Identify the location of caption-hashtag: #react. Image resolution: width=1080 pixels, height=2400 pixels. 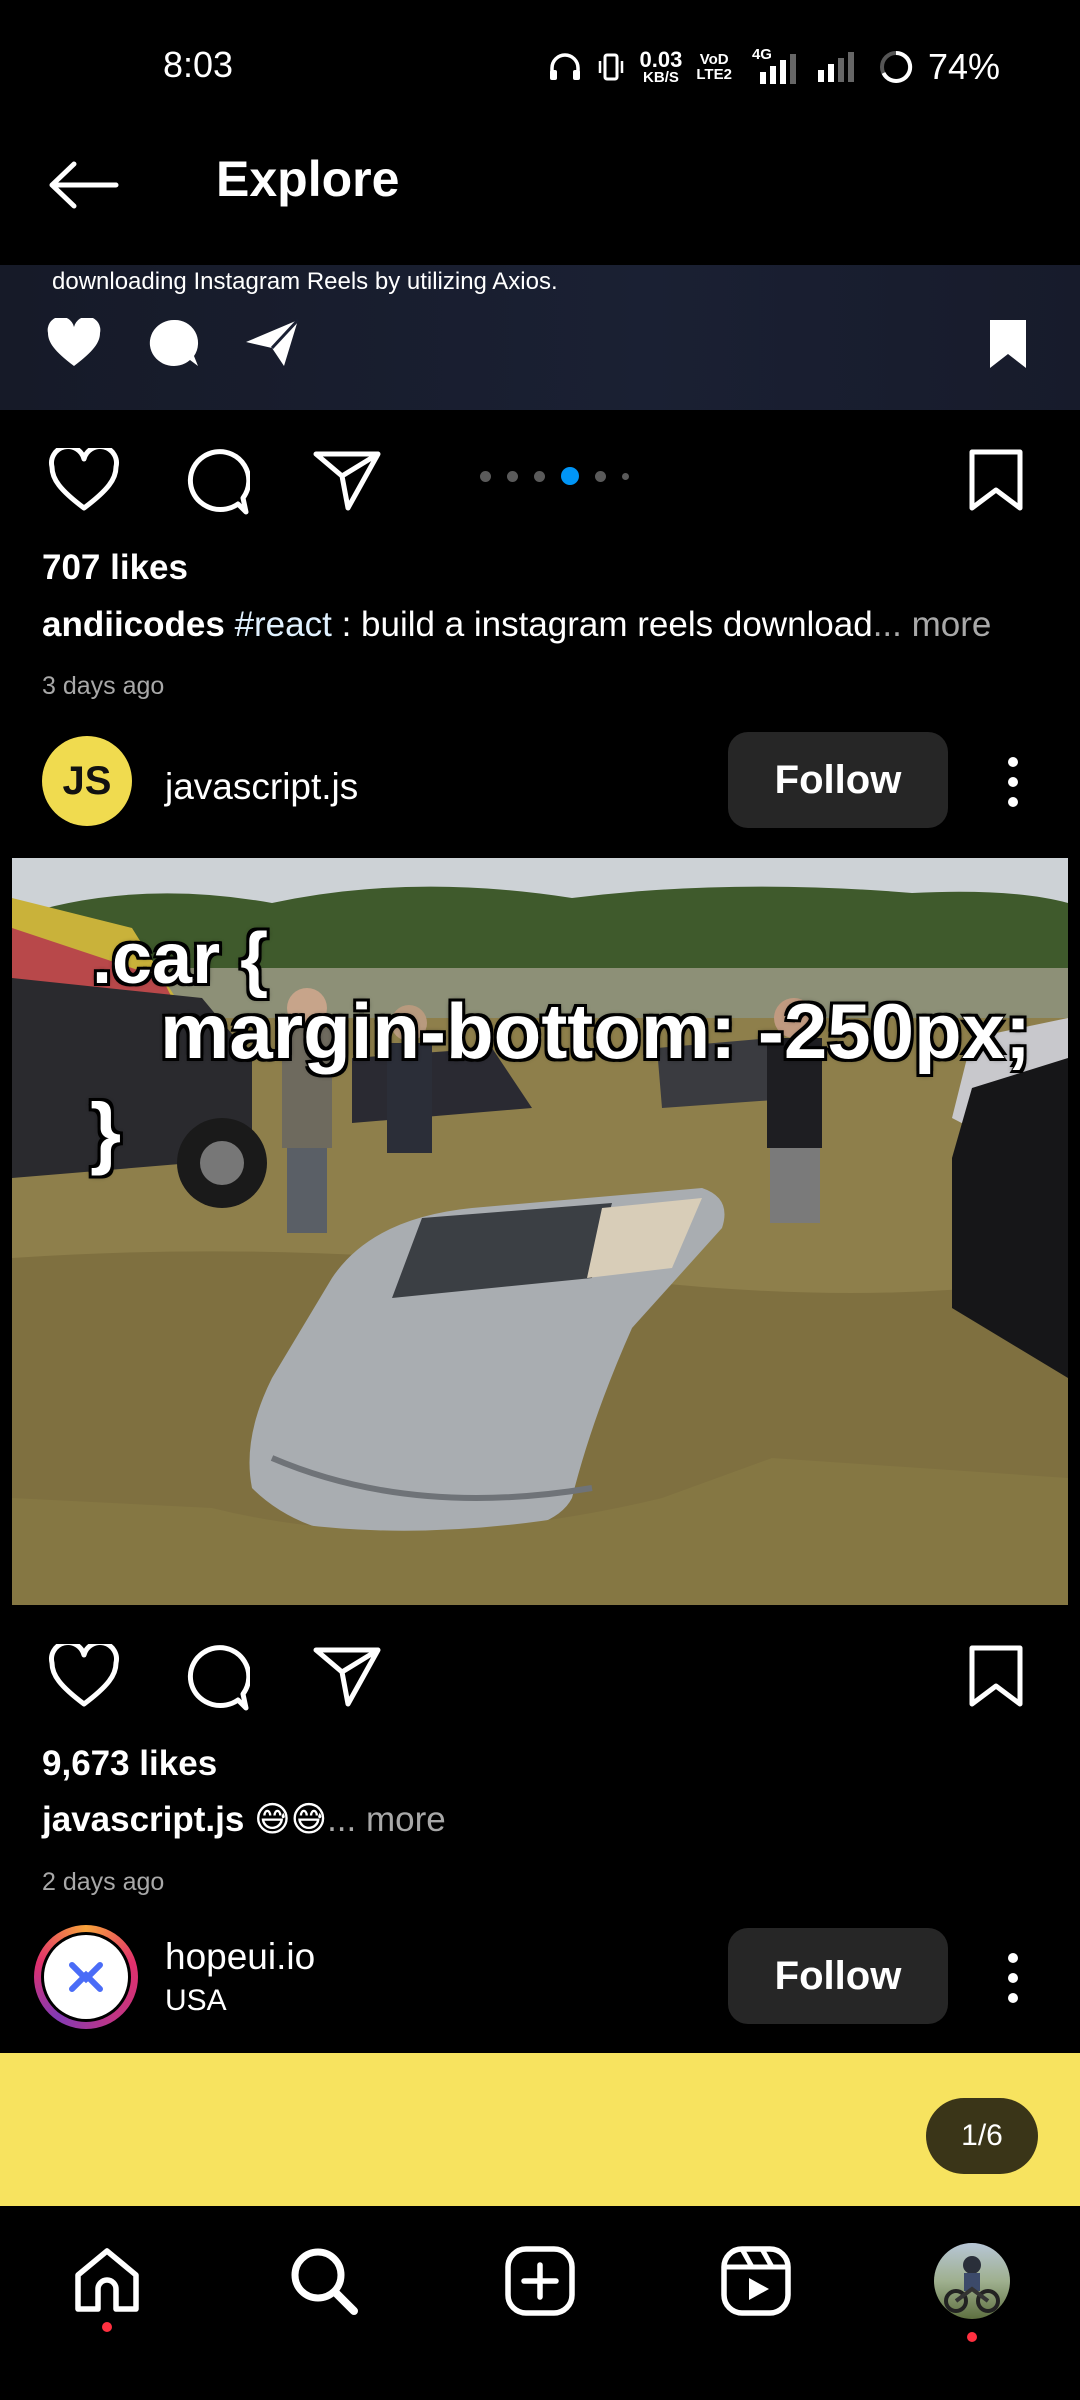
(283, 624).